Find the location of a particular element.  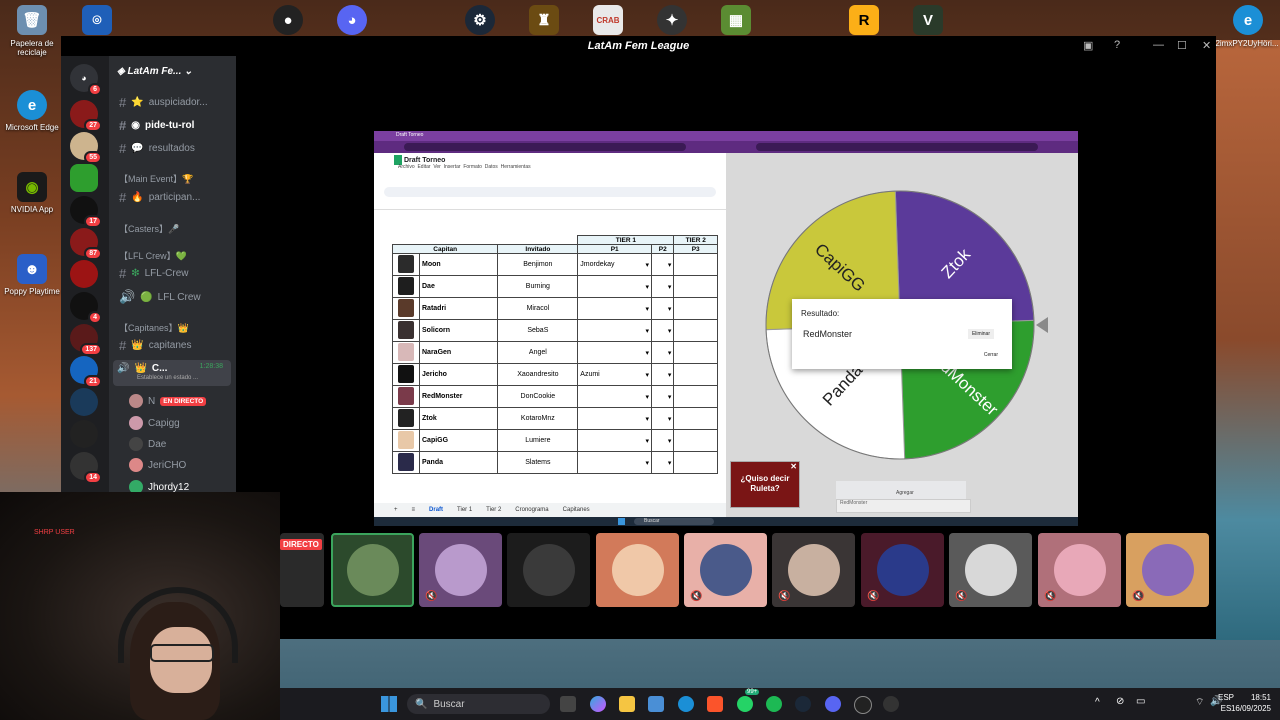

menu-editar: Editar is located at coordinates (423, 167).